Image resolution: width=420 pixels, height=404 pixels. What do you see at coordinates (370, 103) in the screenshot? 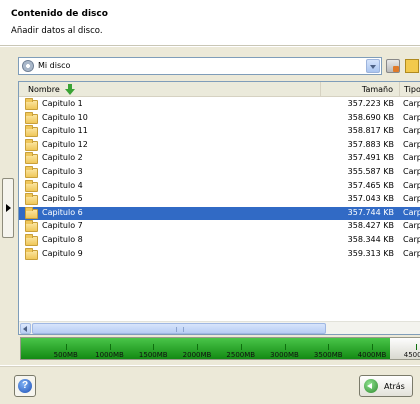
I see `file-size: 357.223 KB` at bounding box center [370, 103].